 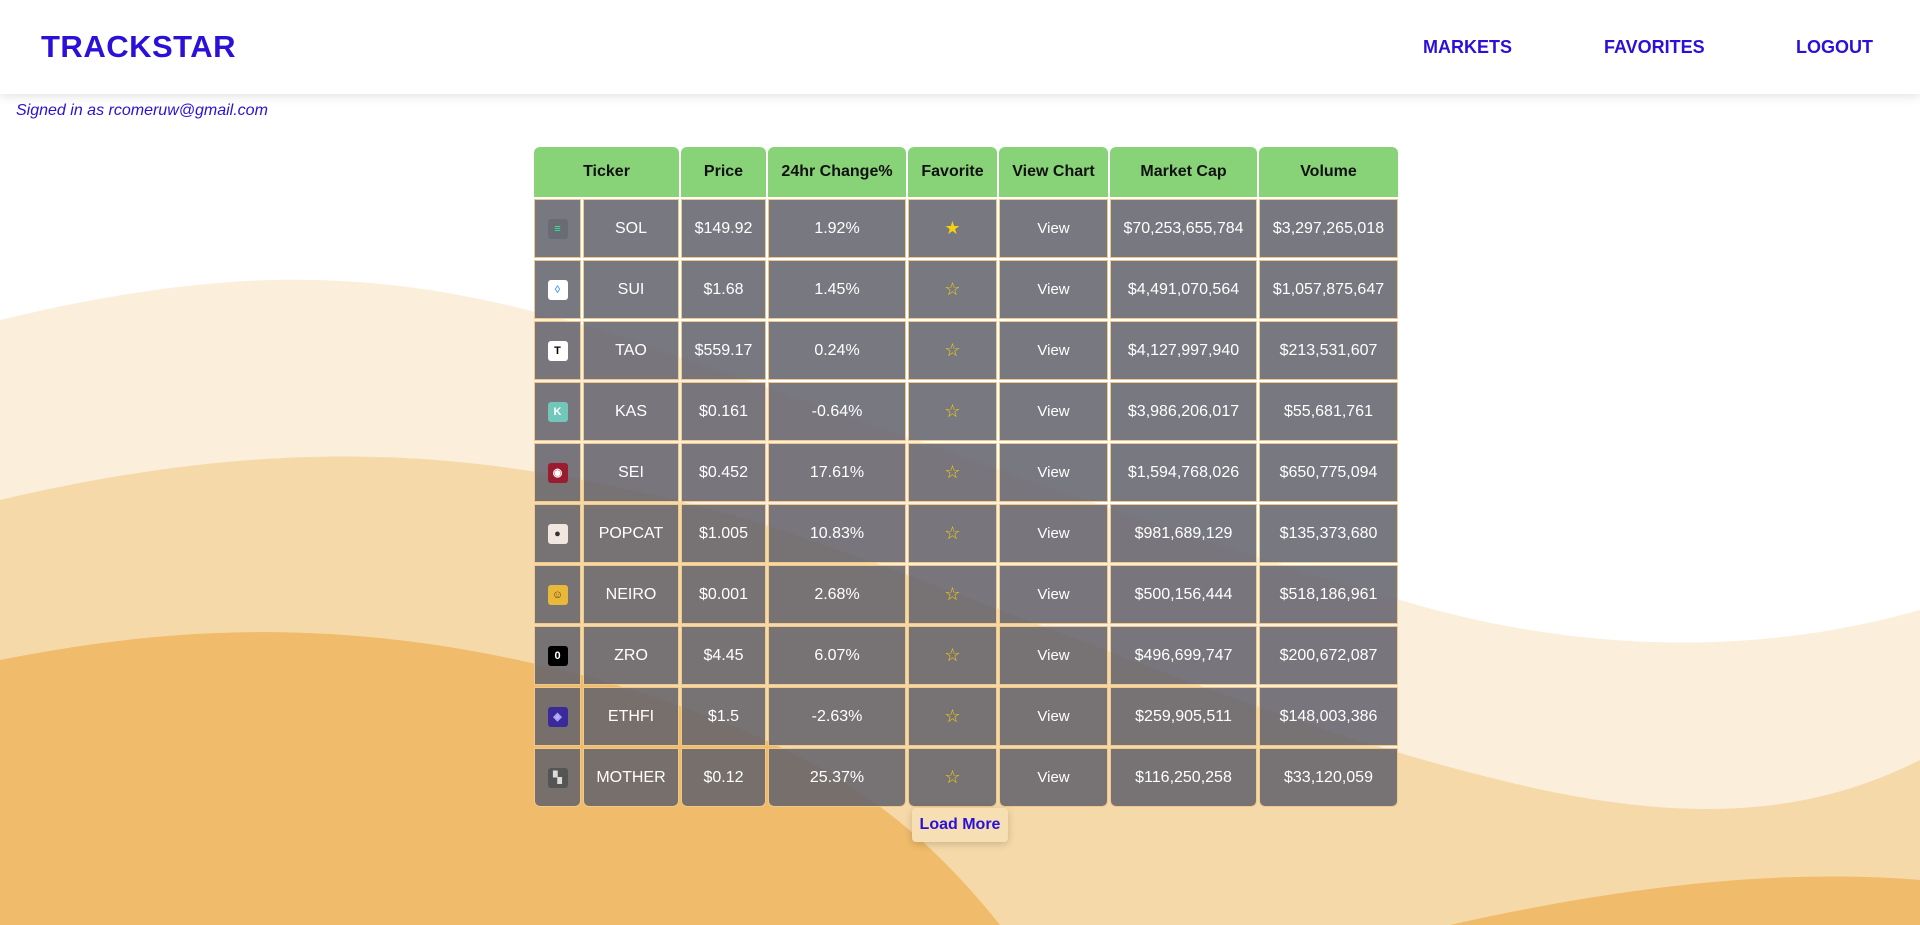 What do you see at coordinates (837, 655) in the screenshot?
I see `change-cell: 6.07%` at bounding box center [837, 655].